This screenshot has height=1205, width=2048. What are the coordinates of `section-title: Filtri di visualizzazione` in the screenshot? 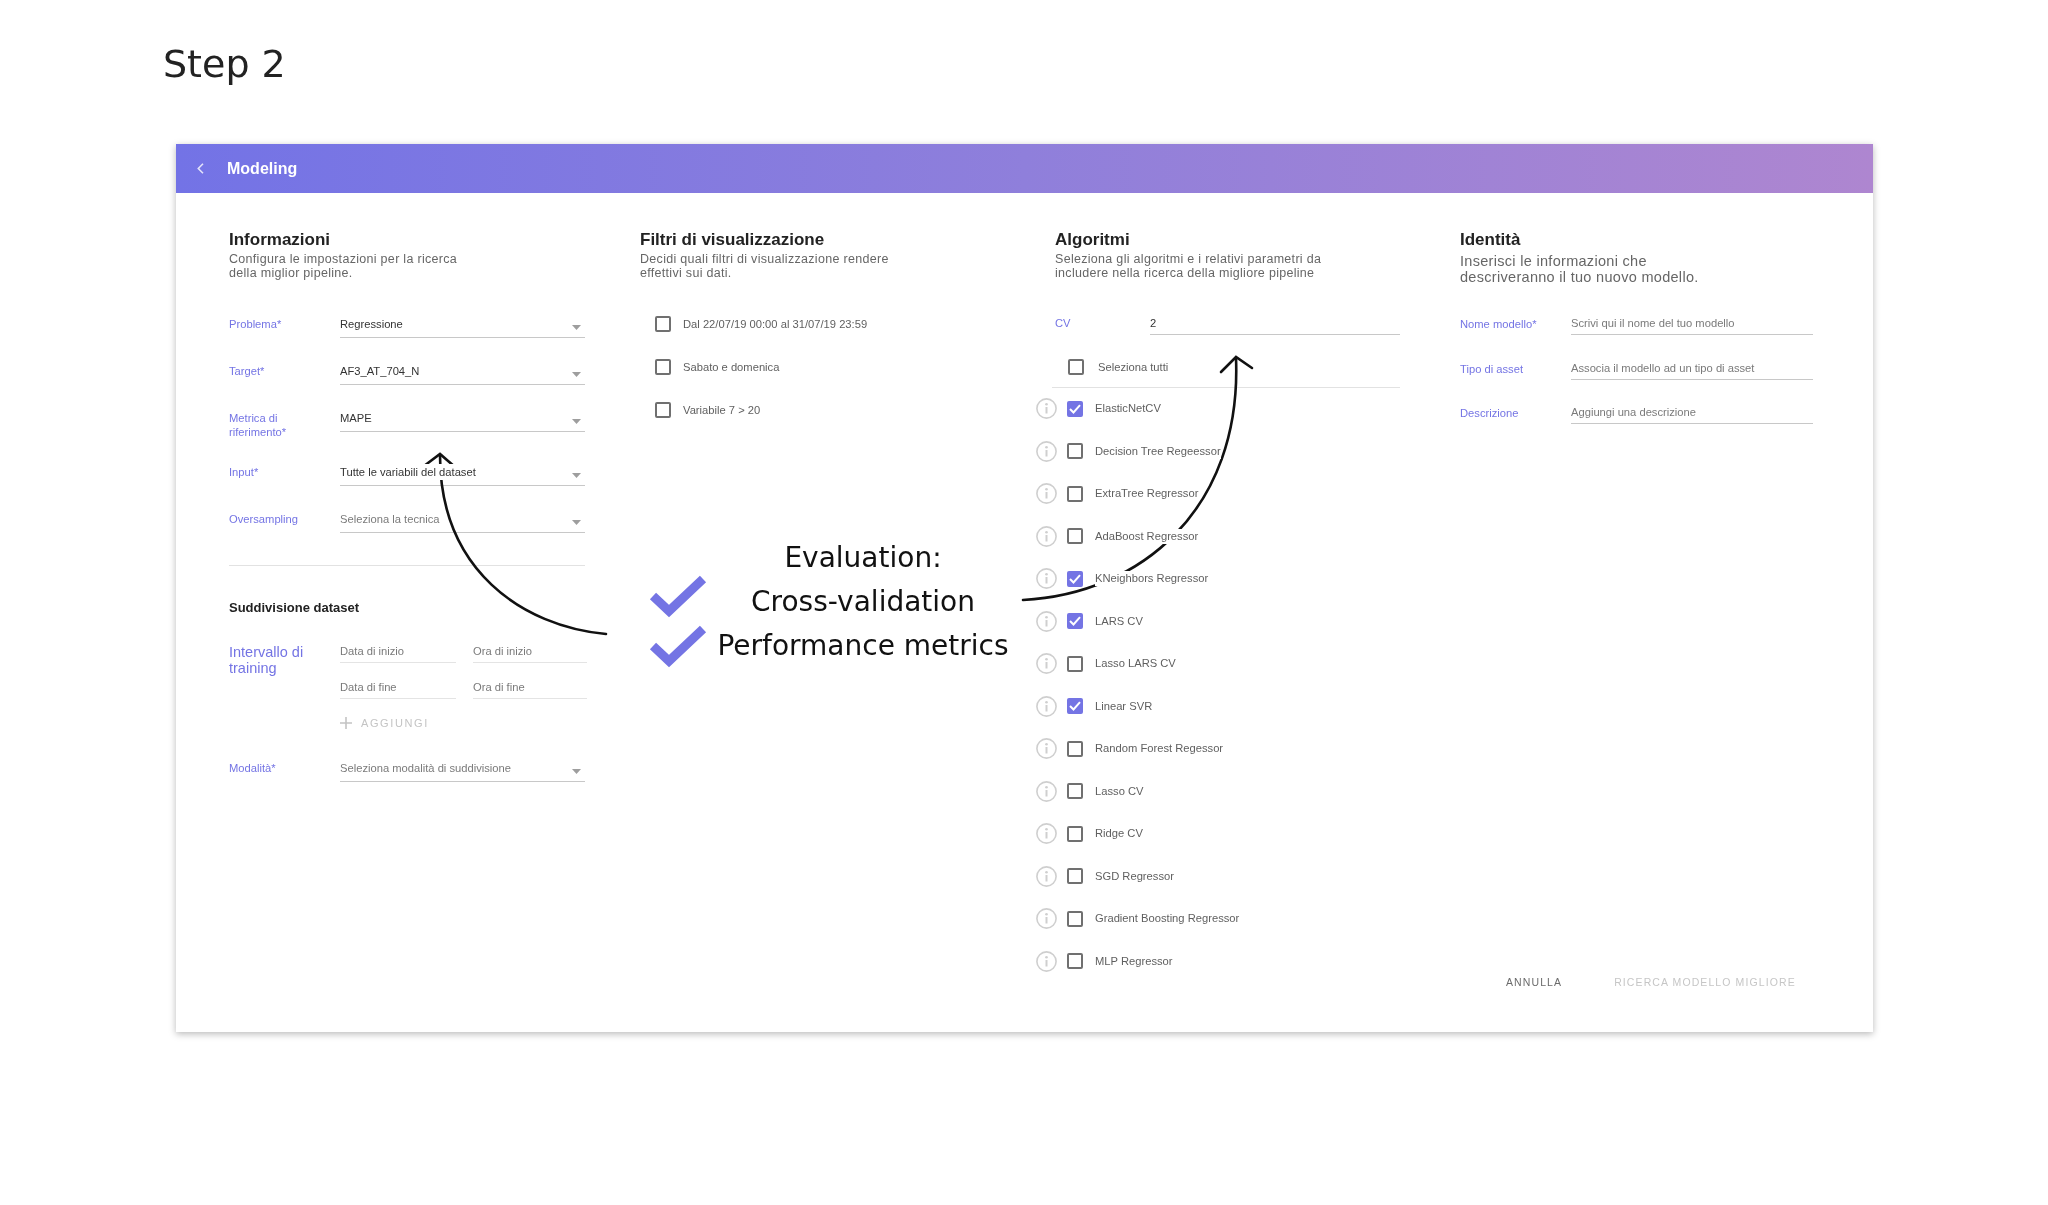 It's located at (732, 240).